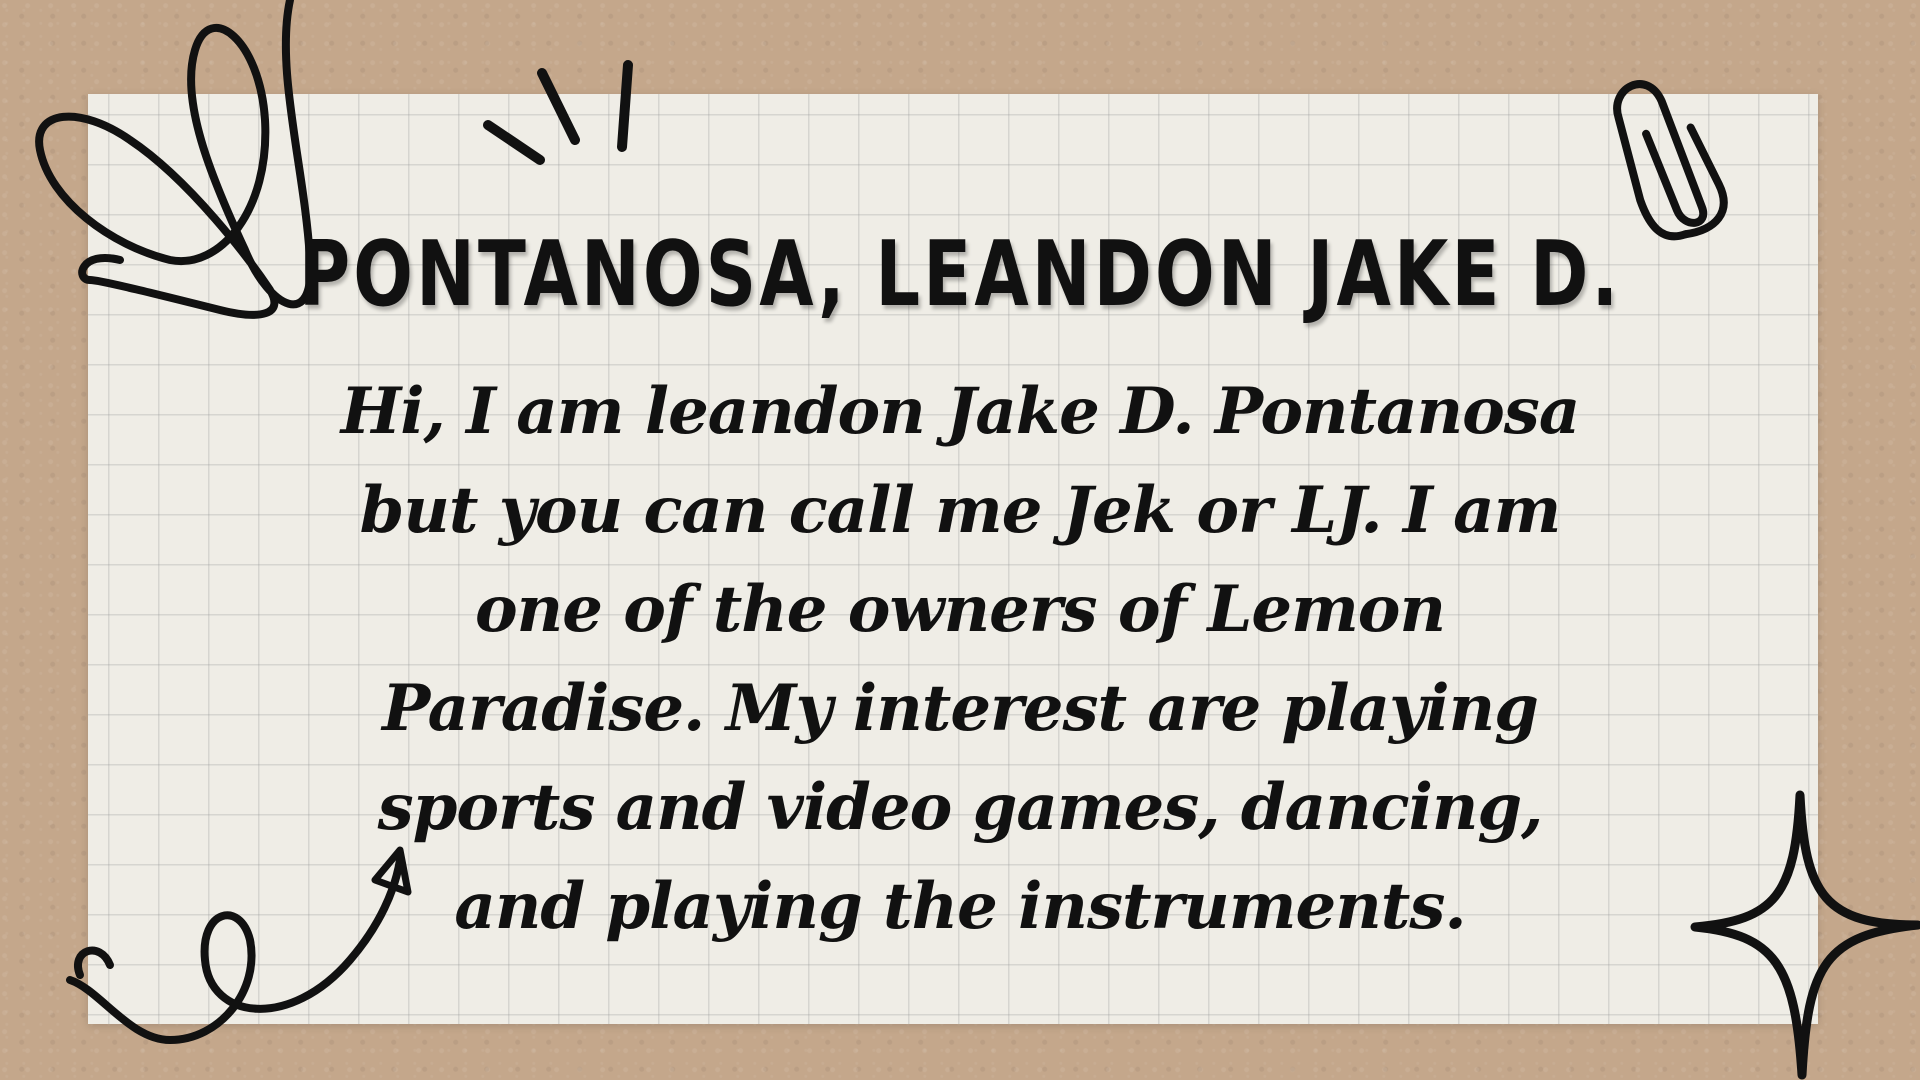 The image size is (1920, 1080). What do you see at coordinates (1805, 935) in the screenshot?
I see `four-point-star-icon` at bounding box center [1805, 935].